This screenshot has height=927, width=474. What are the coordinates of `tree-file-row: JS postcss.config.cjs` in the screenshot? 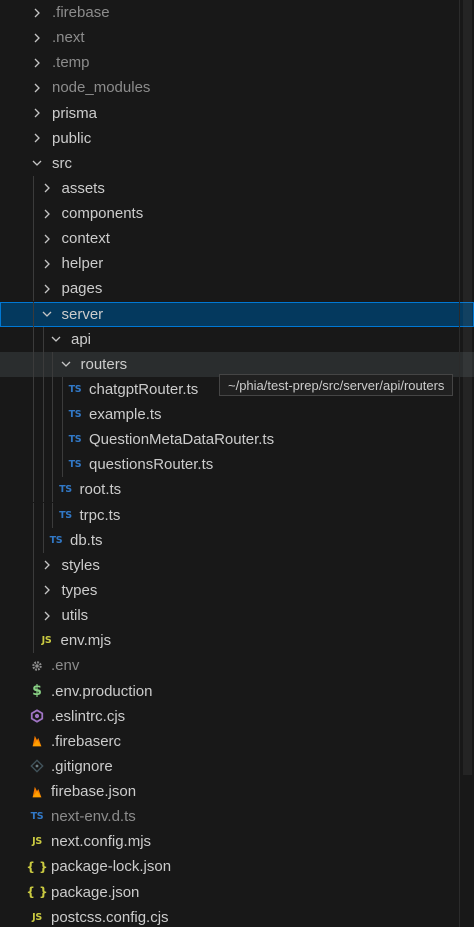 It's located at (237, 916).